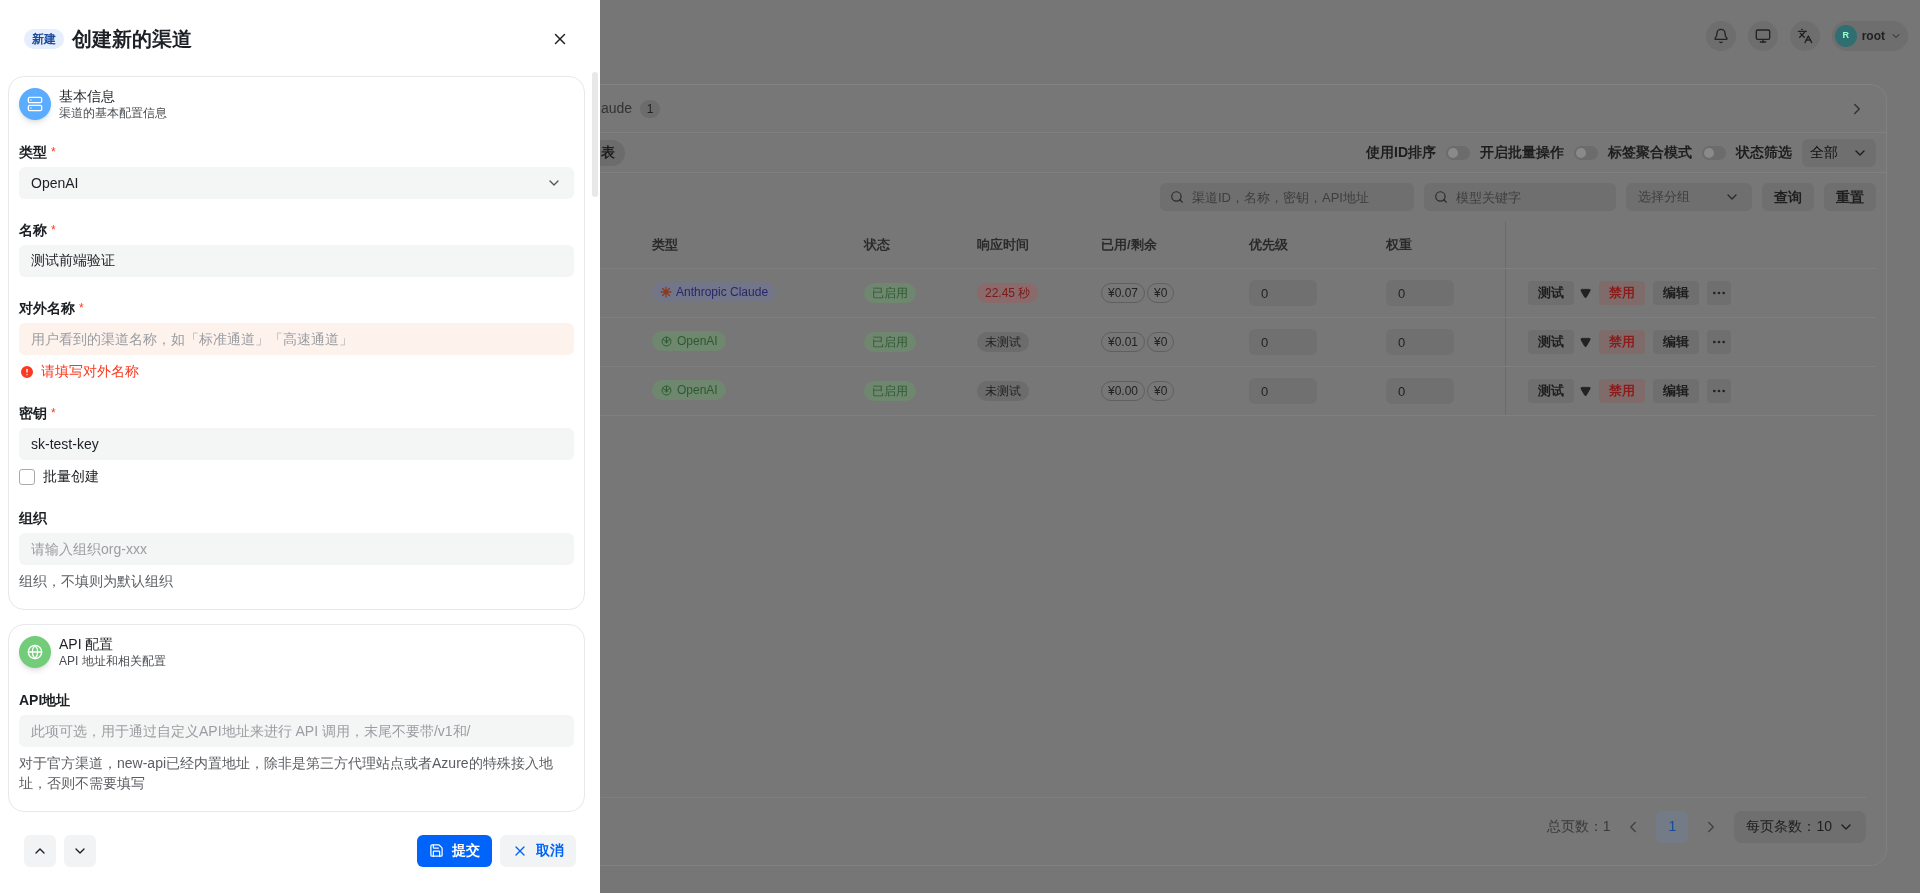 The image size is (1920, 893). I want to click on type-select: OpenAI, so click(296, 183).